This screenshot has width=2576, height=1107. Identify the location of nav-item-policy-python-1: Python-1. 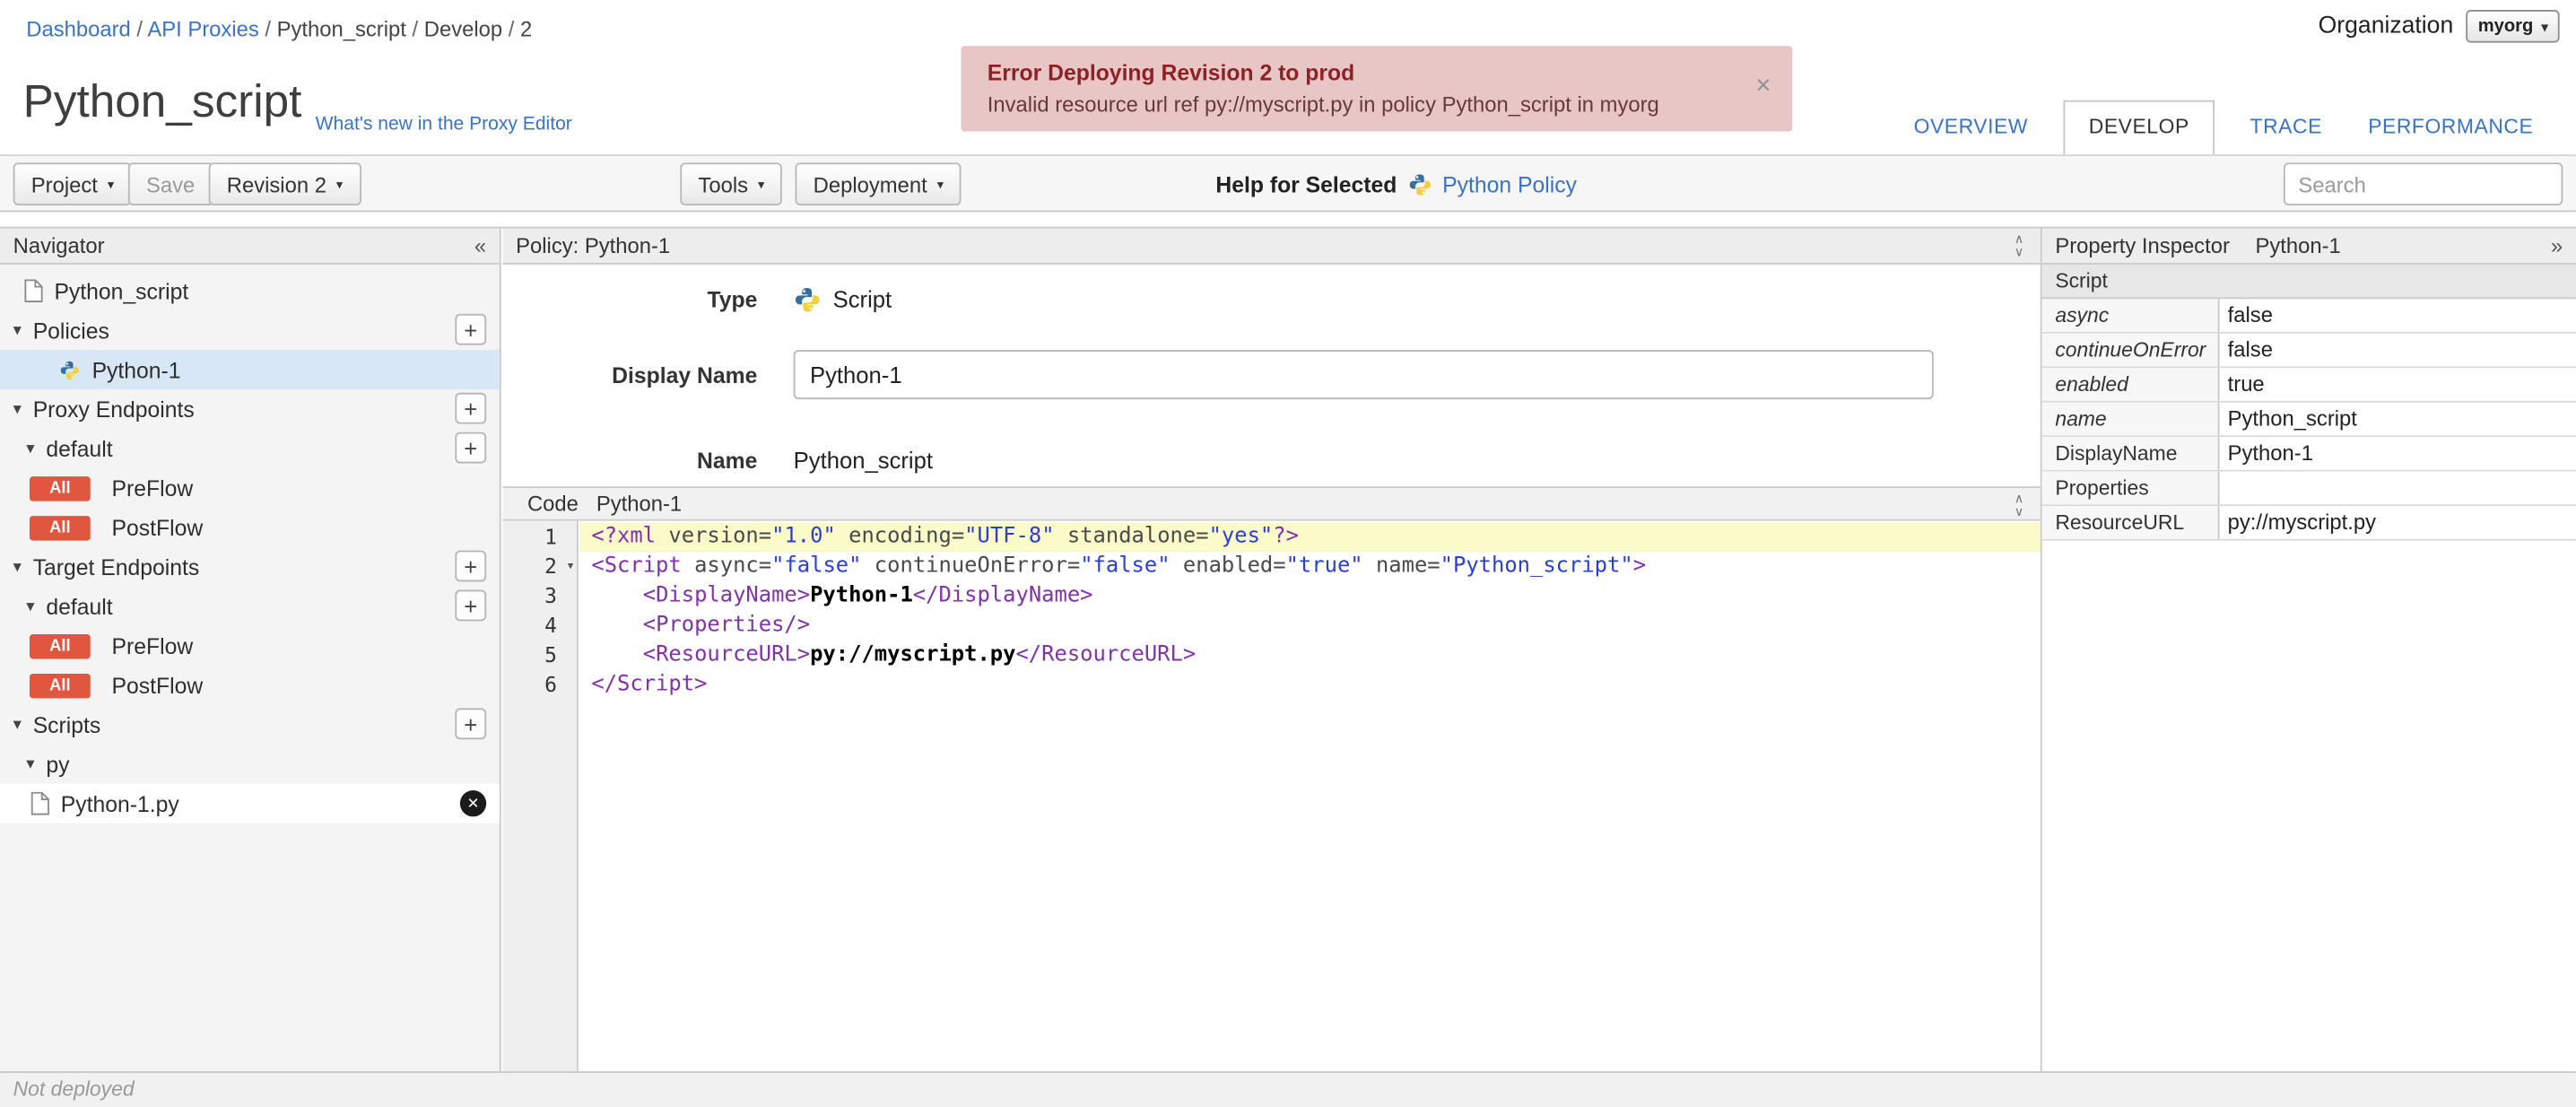
(250, 370).